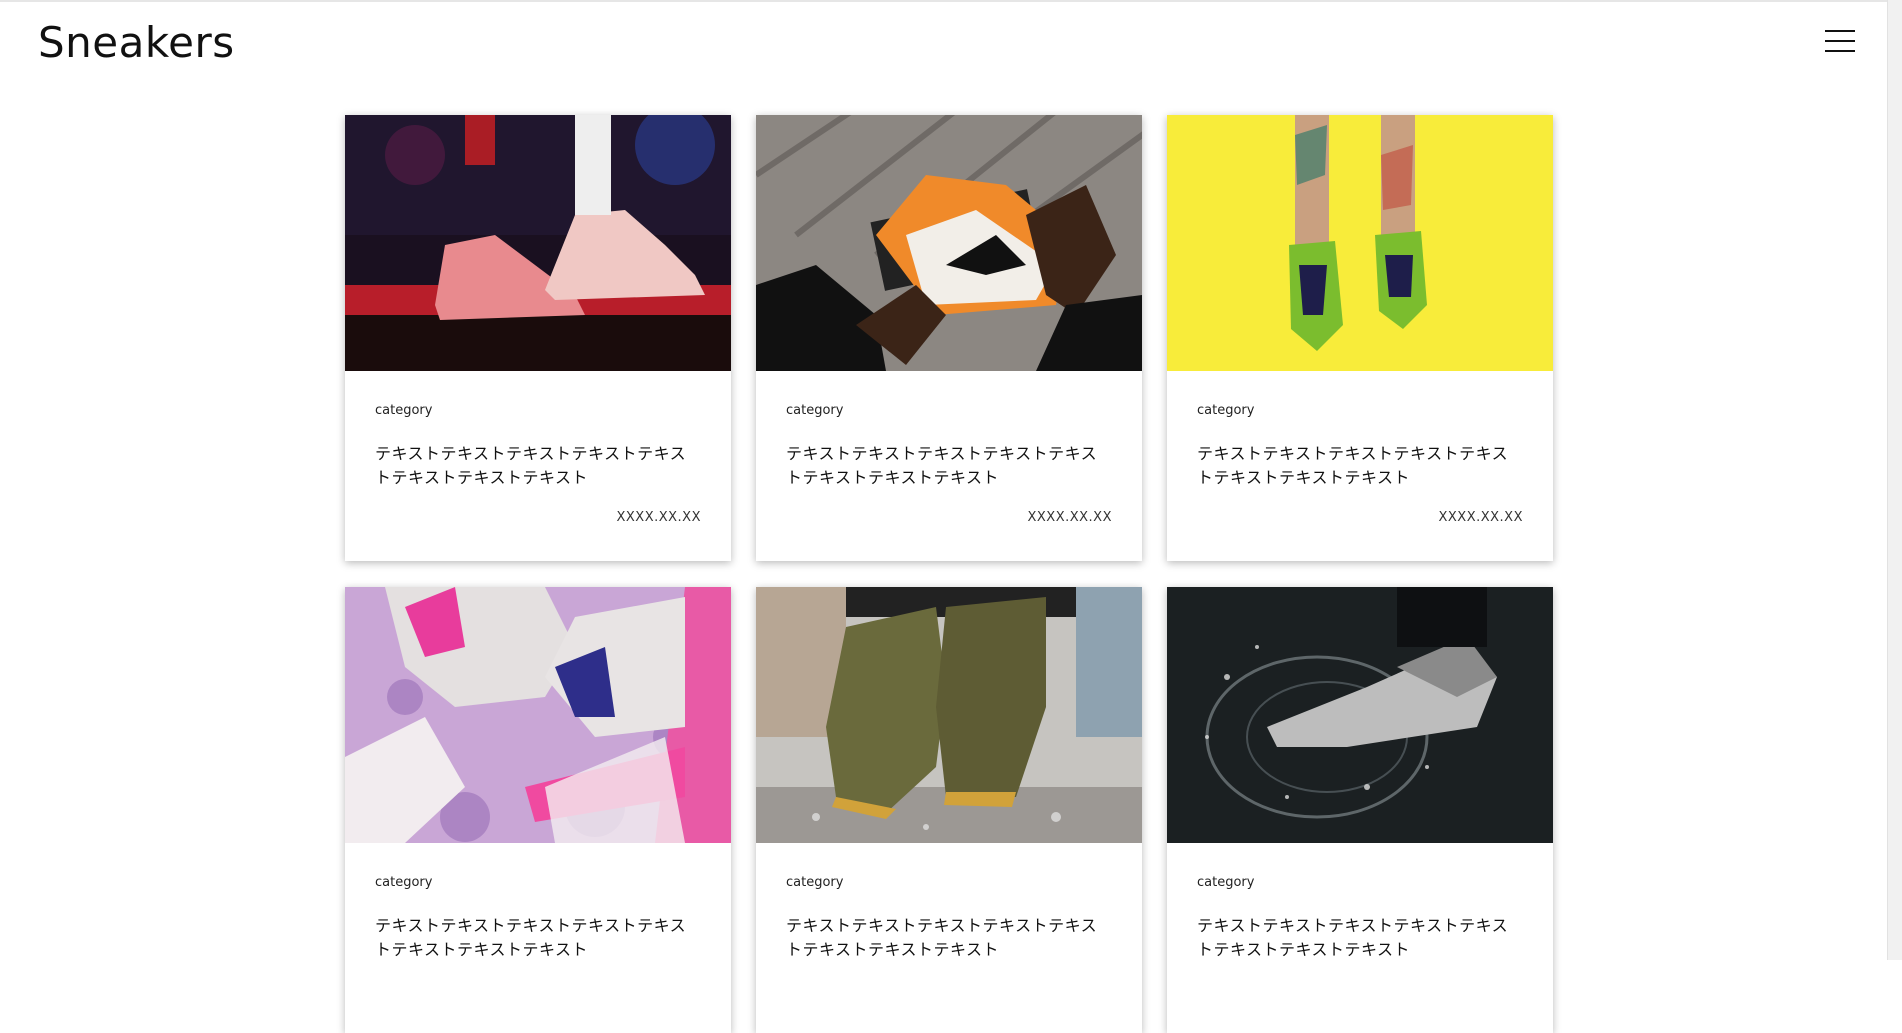 This screenshot has height=1033, width=1902. I want to click on sneakers-on-stage-photo, so click(538, 243).